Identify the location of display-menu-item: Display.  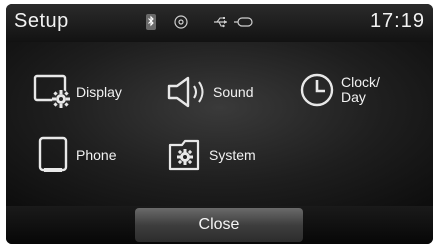
(77, 92).